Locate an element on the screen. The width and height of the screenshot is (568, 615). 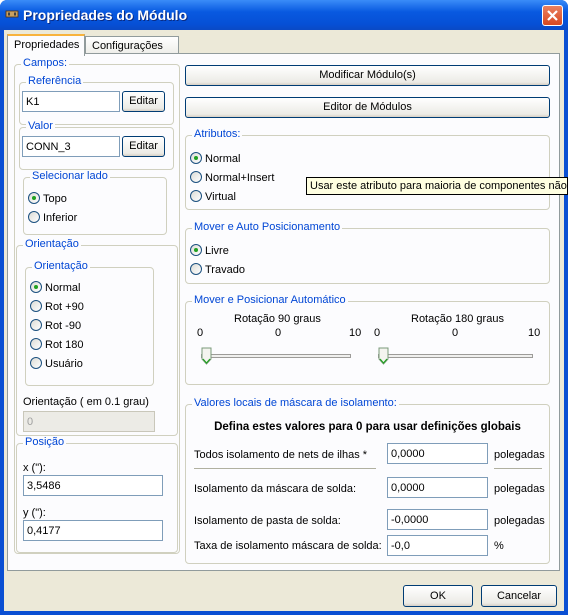
solder-paste-clearance-input is located at coordinates (437, 519).